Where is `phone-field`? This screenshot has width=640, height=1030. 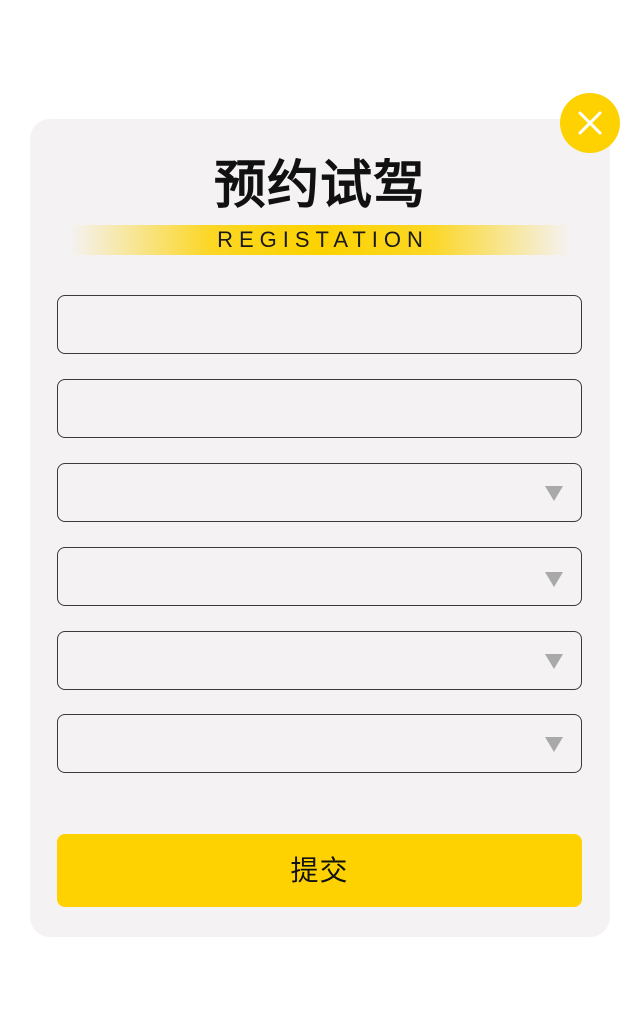
phone-field is located at coordinates (319, 408).